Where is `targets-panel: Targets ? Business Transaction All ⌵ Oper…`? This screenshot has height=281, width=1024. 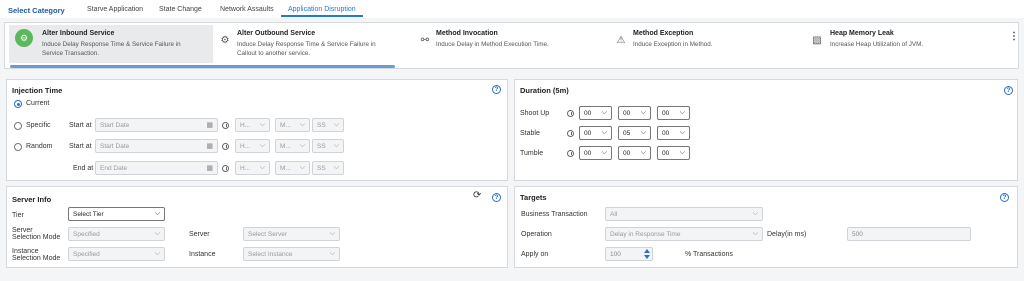 targets-panel: Targets ? Business Transaction All ⌵ Oper… is located at coordinates (766, 227).